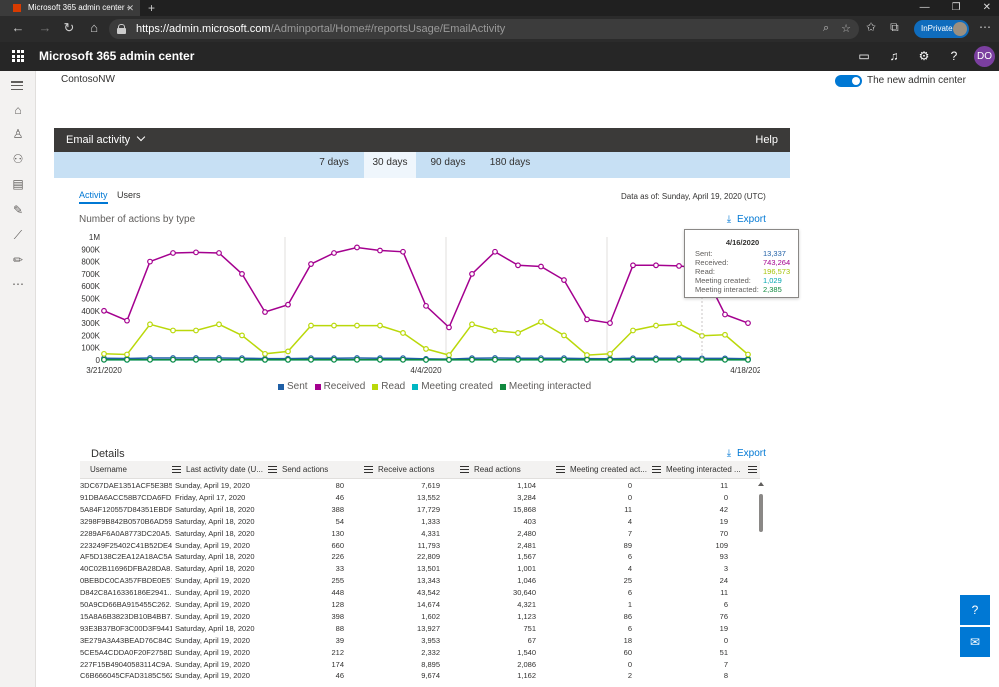  Describe the element at coordinates (452, 386) in the screenshot. I see `legend-item-meeting-created: Meeting created` at that location.